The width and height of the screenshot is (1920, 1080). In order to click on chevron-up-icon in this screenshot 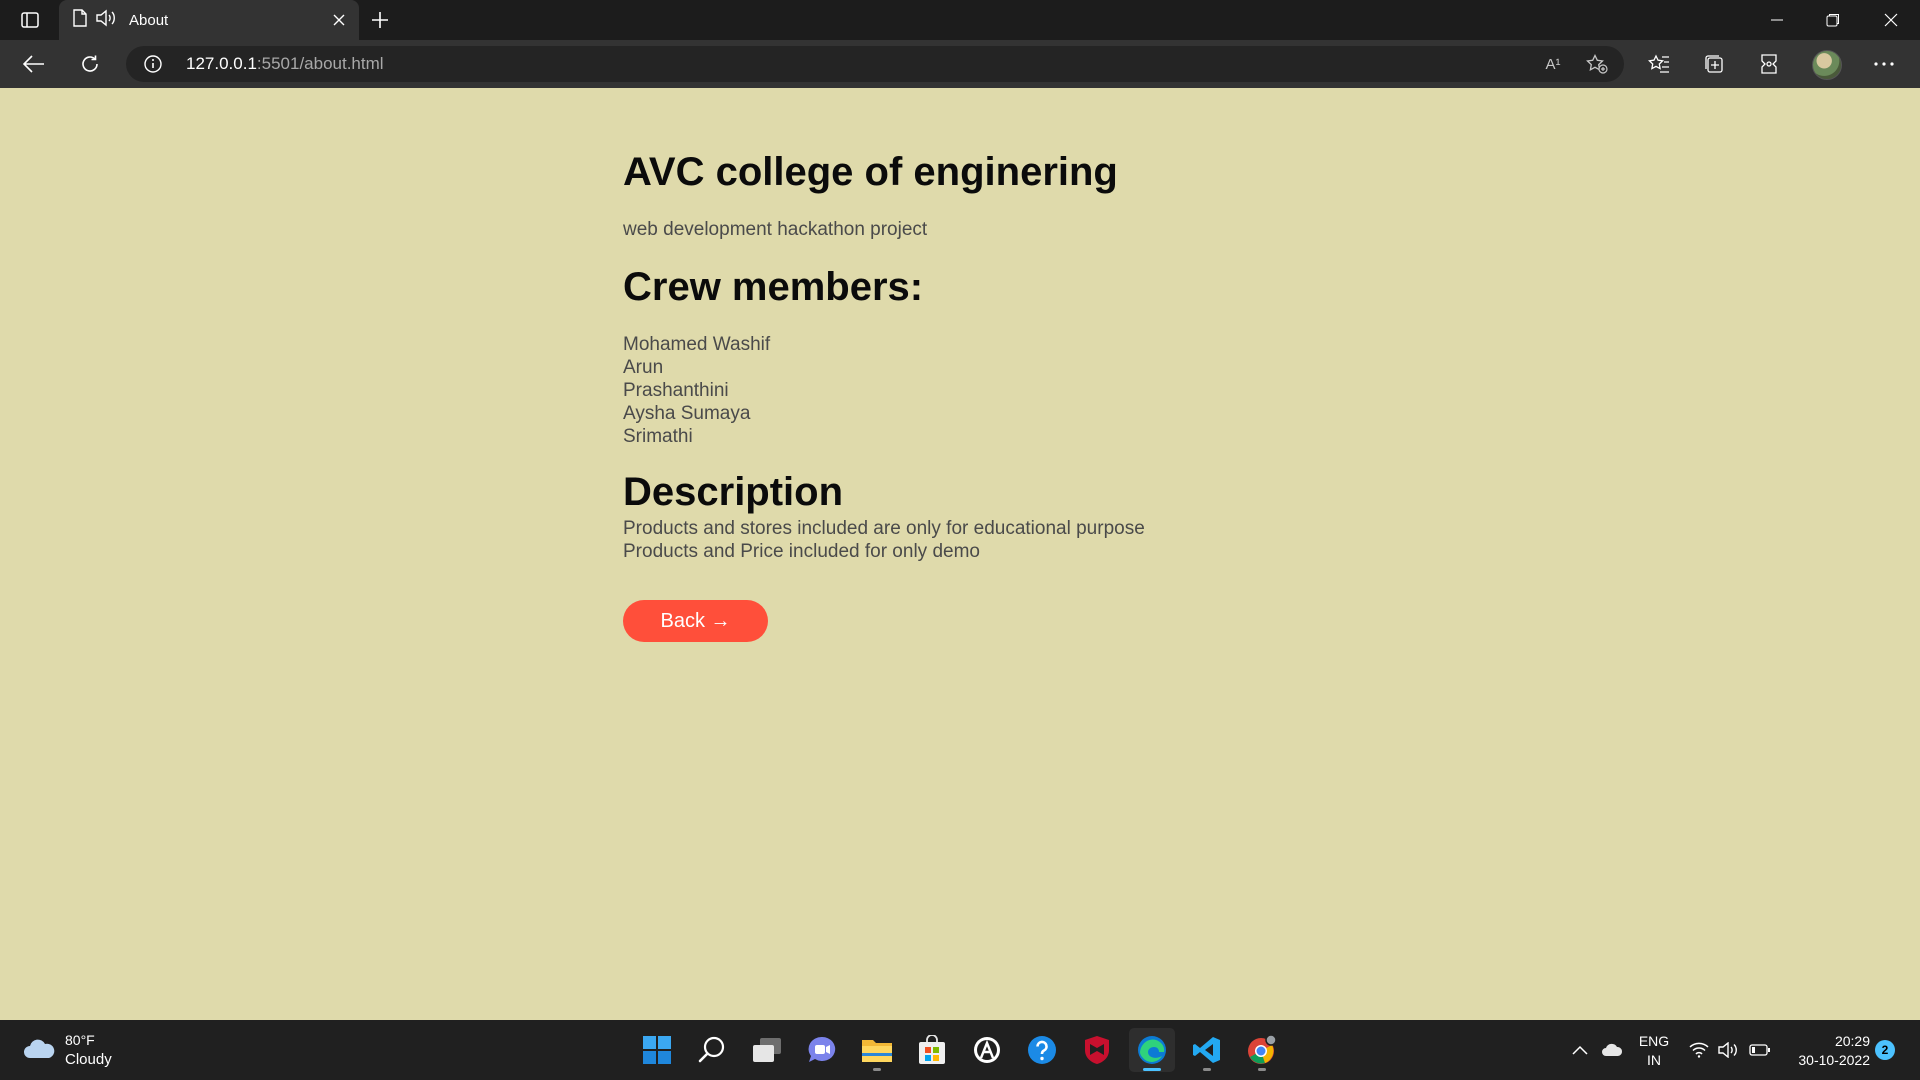, I will do `click(1580, 1050)`.